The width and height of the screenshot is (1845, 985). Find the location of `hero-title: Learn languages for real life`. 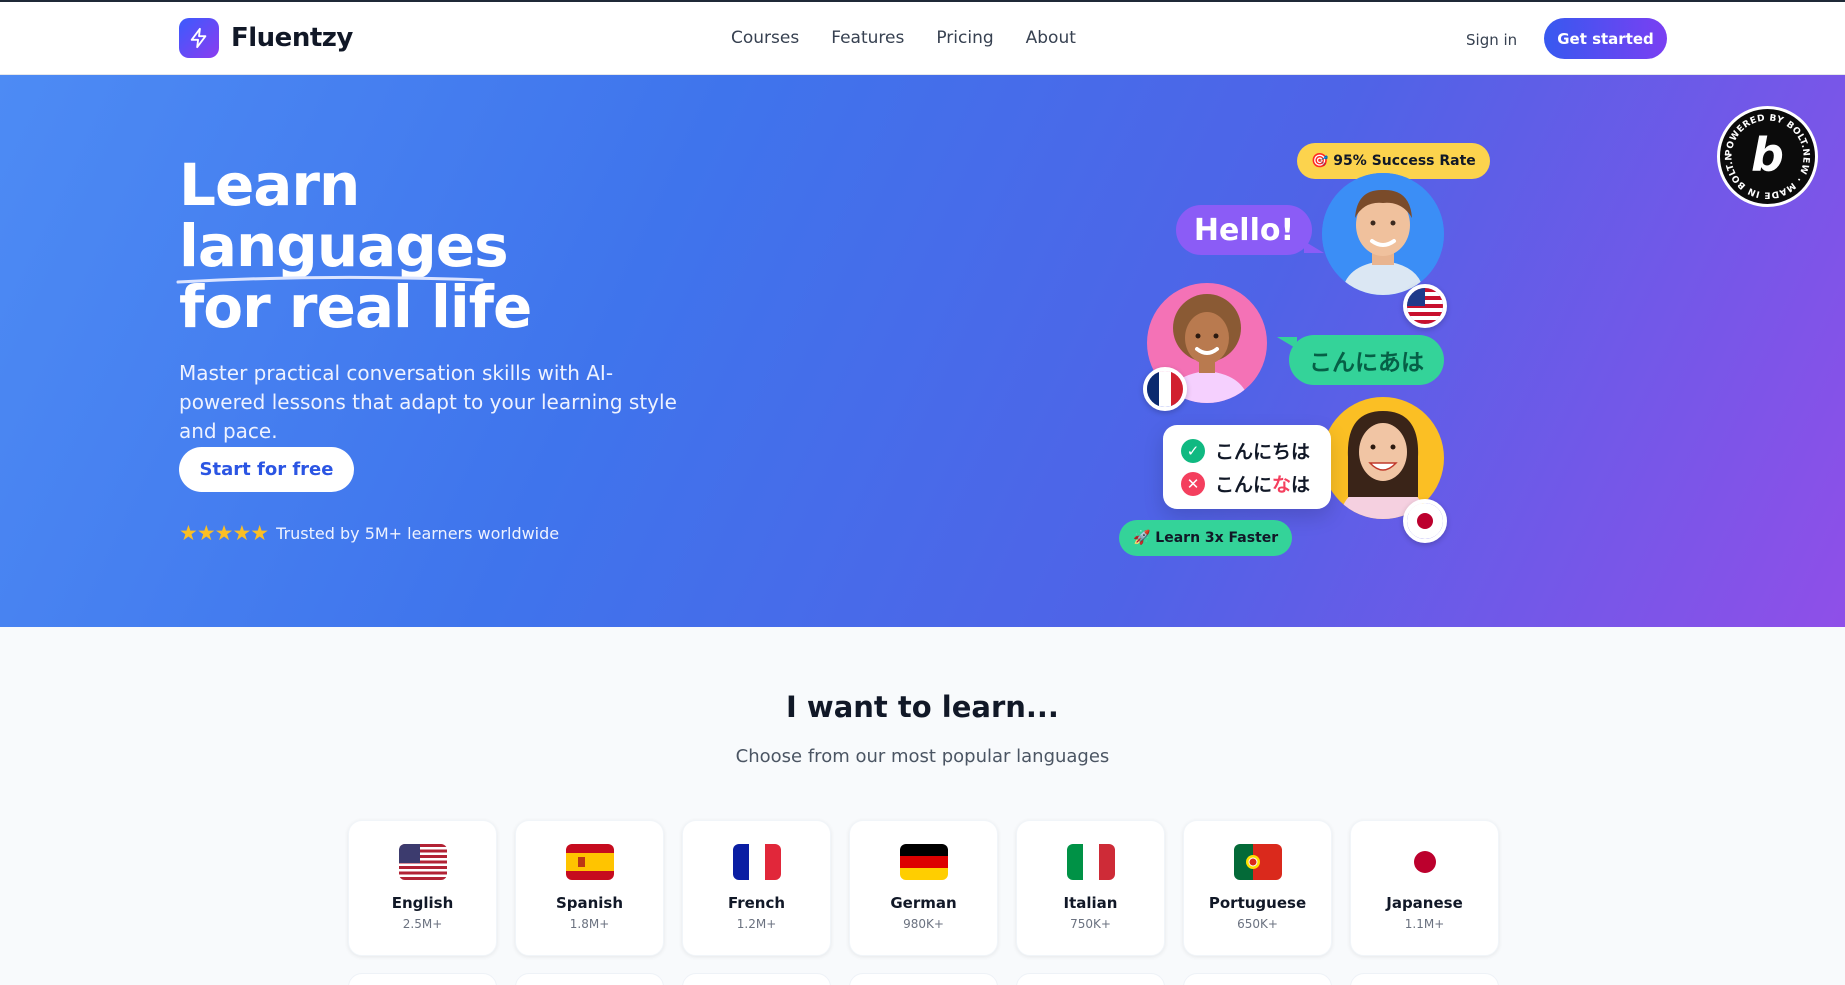

hero-title: Learn languages for real life is located at coordinates (355, 246).